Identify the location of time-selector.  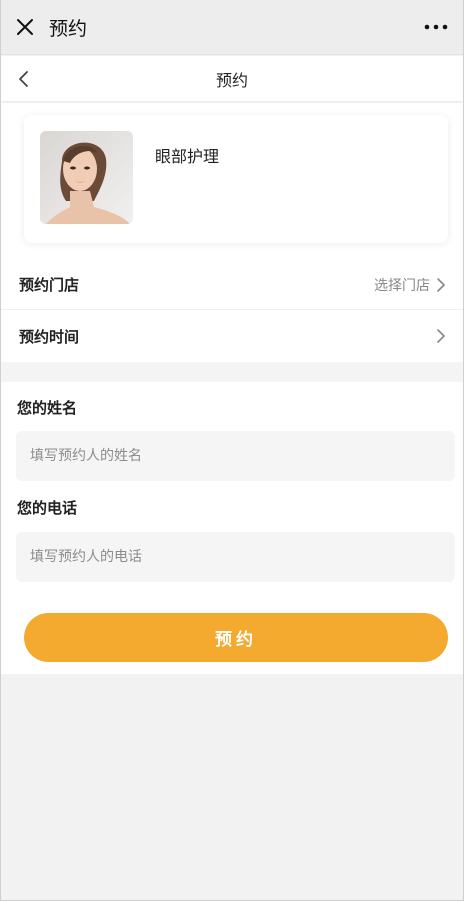
(438, 336).